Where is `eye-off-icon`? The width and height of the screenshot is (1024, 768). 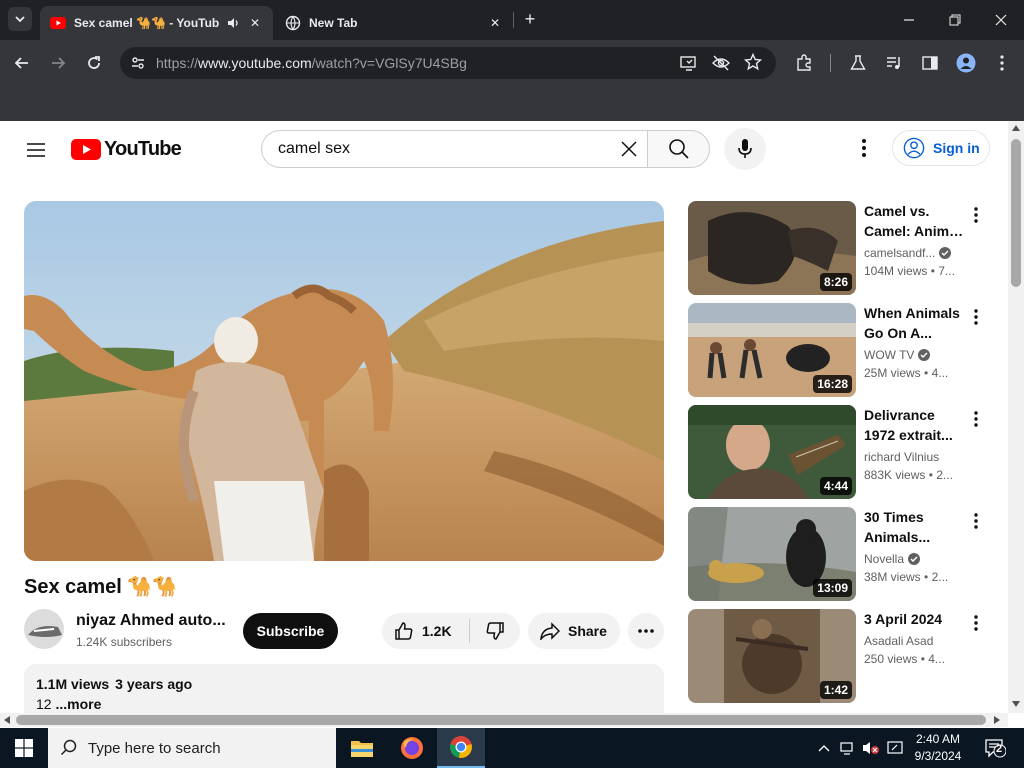 eye-off-icon is located at coordinates (721, 64).